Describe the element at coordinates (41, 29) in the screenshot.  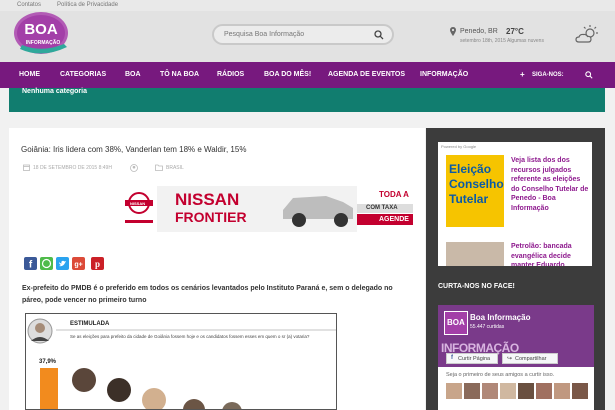
I see `logo-text: BOA` at that location.